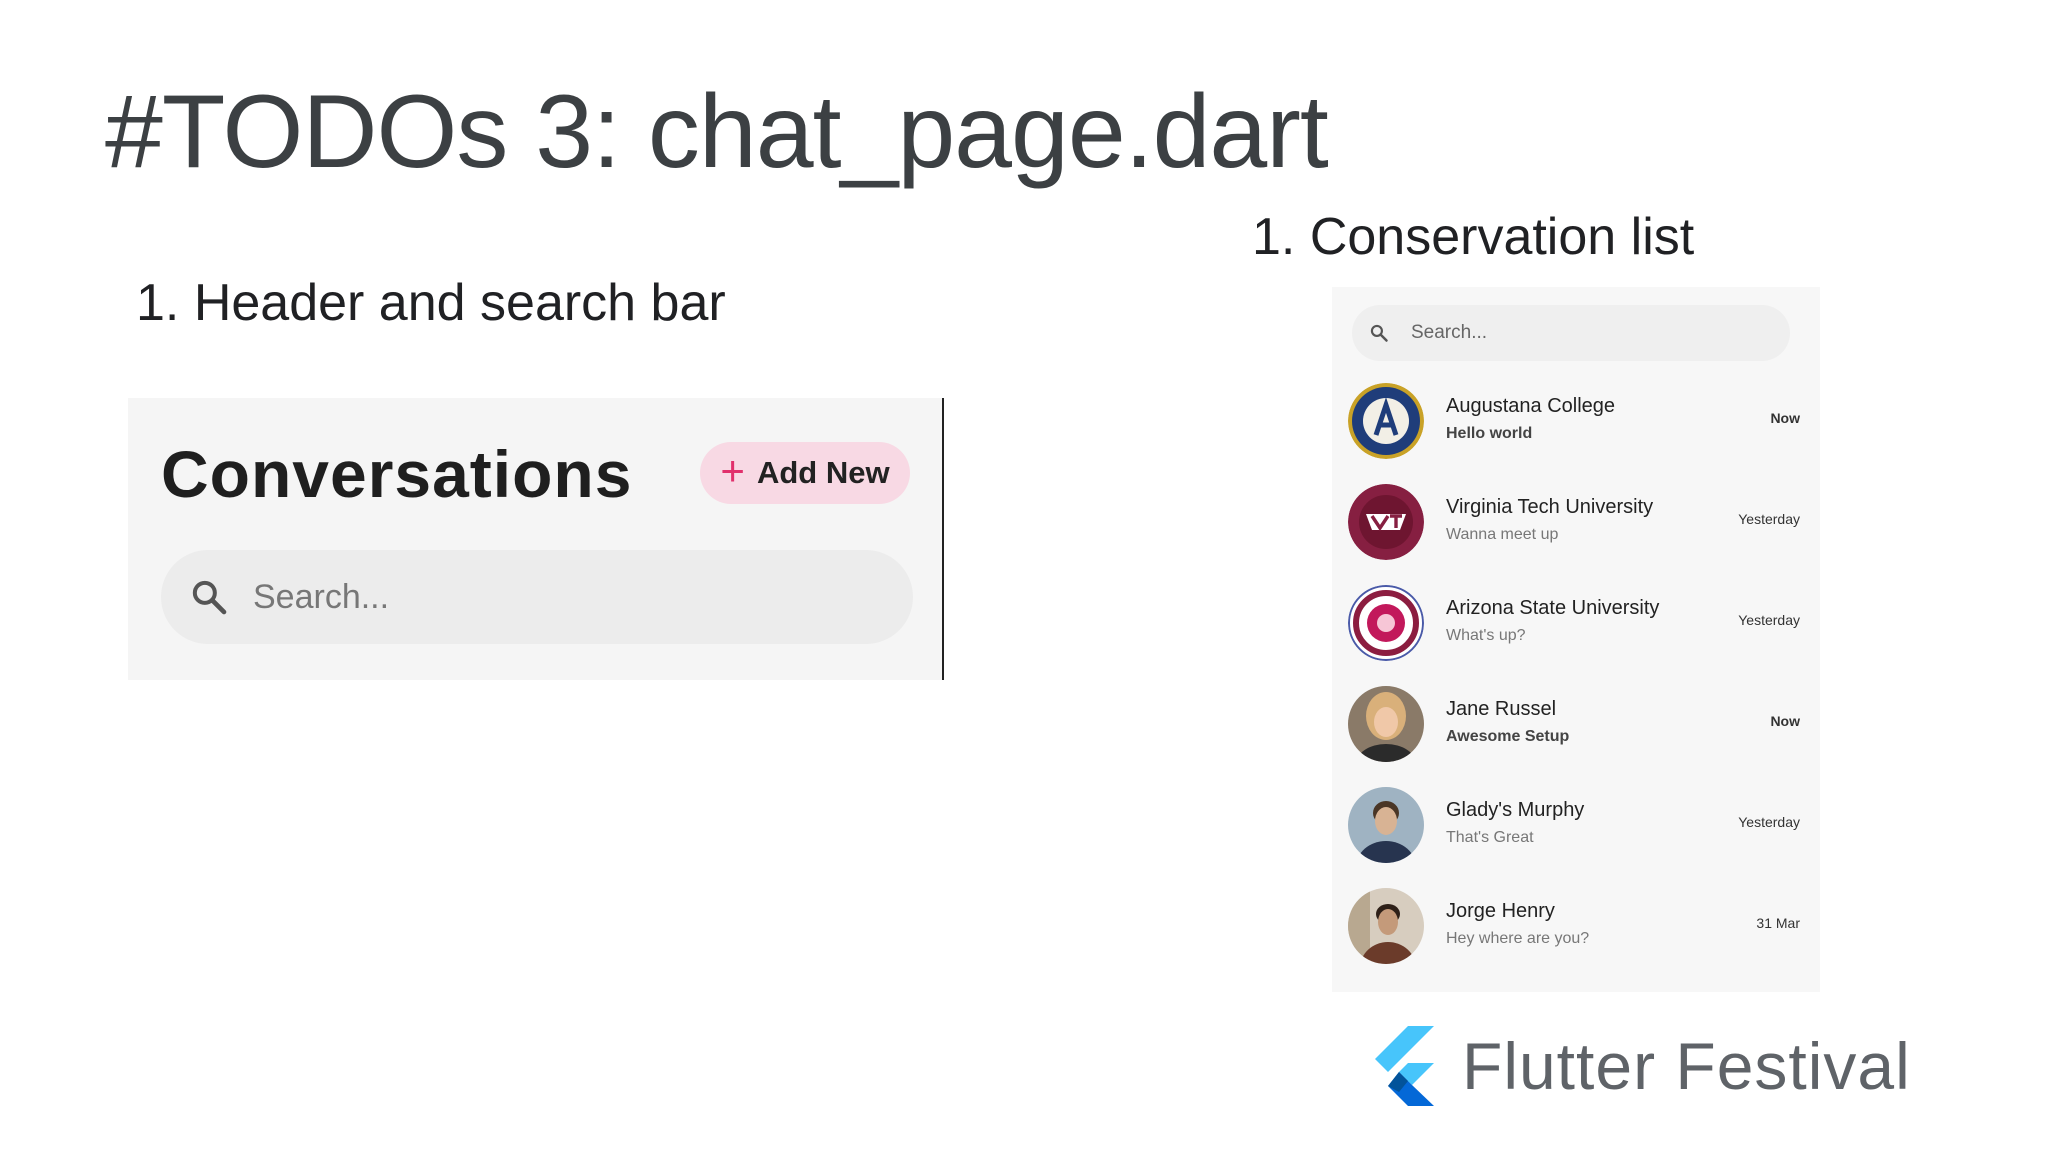 The width and height of the screenshot is (2048, 1152). I want to click on conversation-message: Awesome Setup, so click(1508, 736).